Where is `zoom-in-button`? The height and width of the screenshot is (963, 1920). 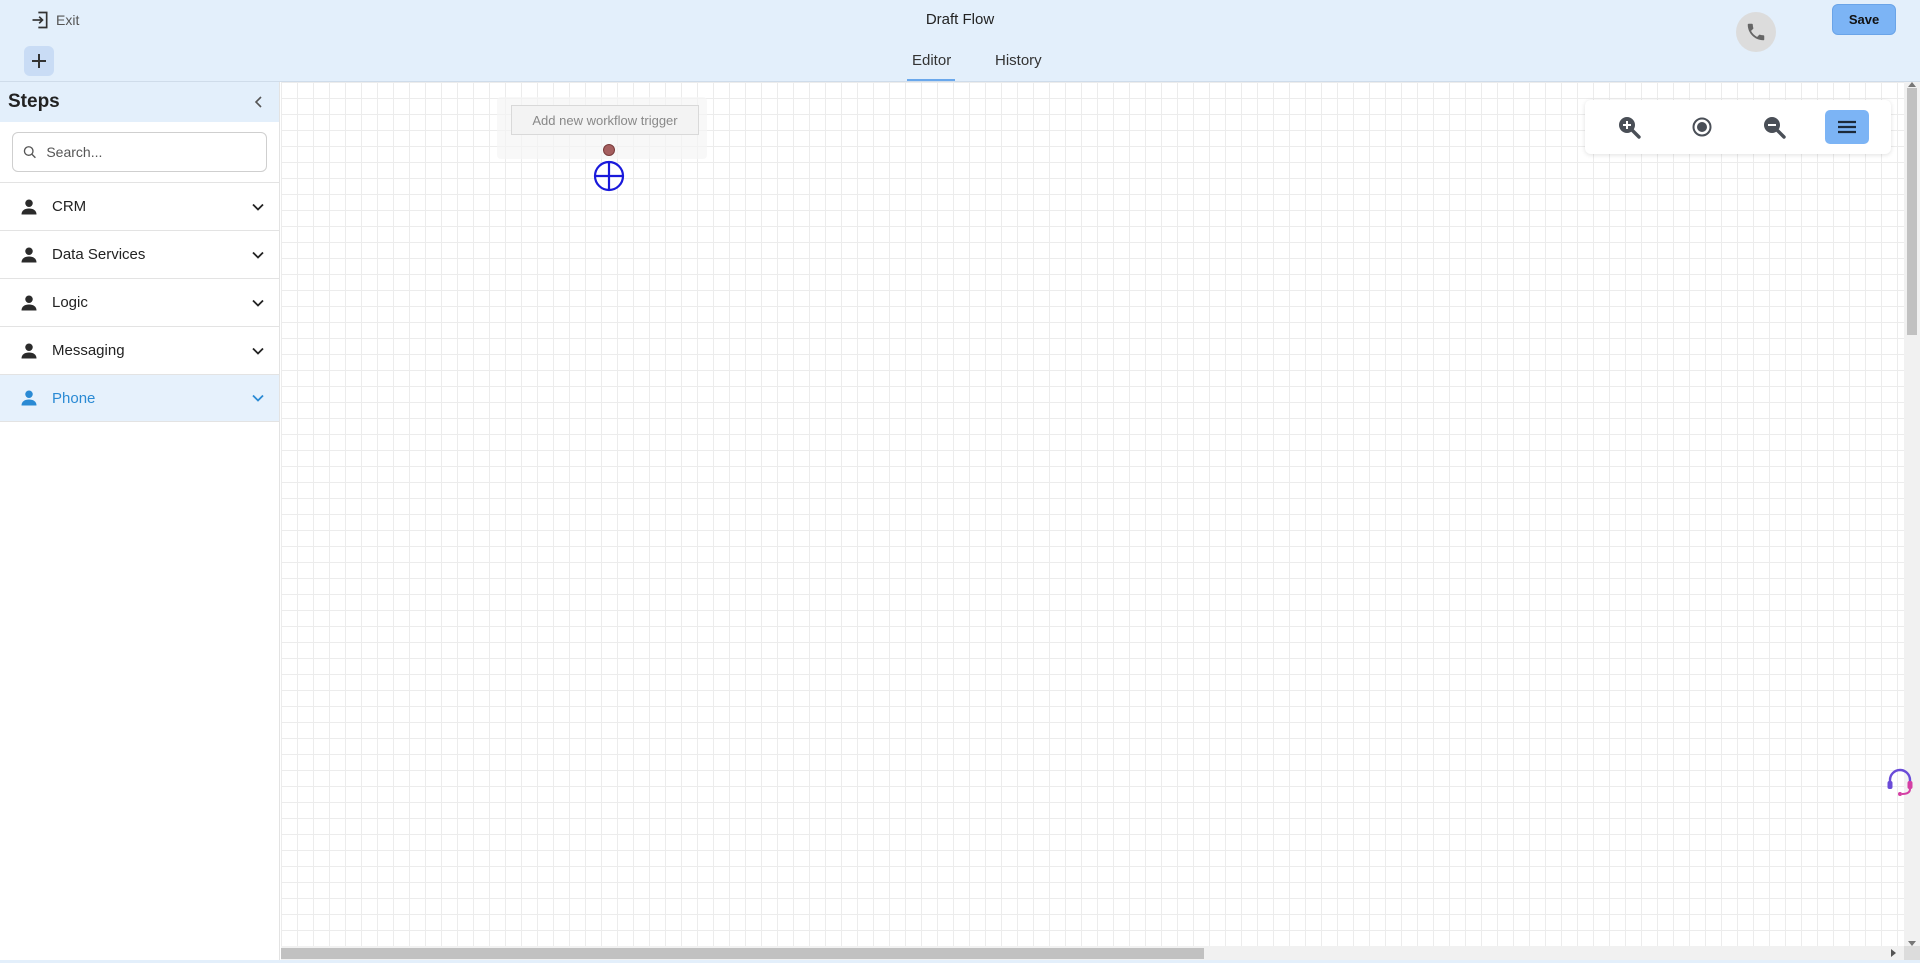 zoom-in-button is located at coordinates (1629, 127).